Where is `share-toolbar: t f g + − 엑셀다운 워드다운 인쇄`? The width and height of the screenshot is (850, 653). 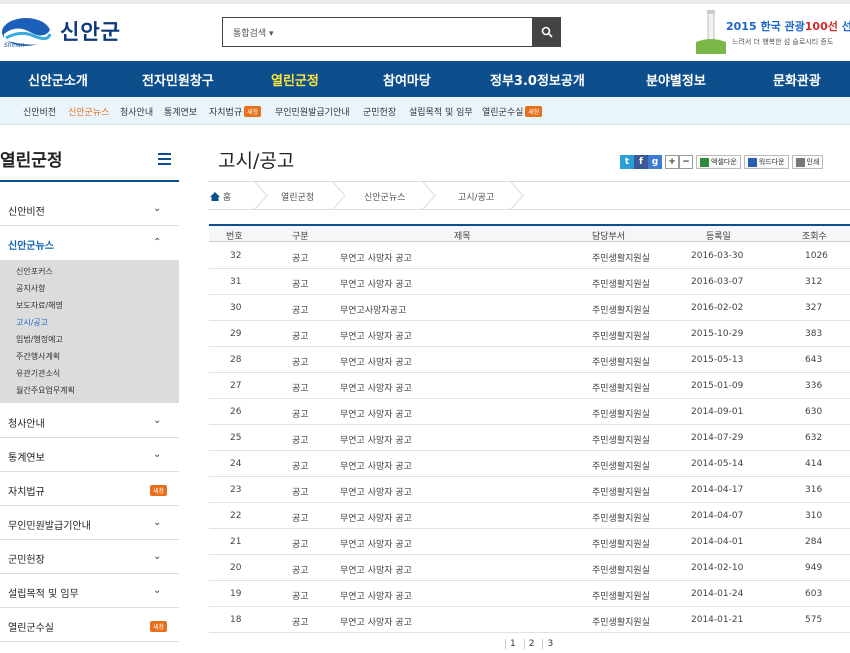 share-toolbar: t f g + − 엑셀다운 워드다운 인쇄 is located at coordinates (722, 162).